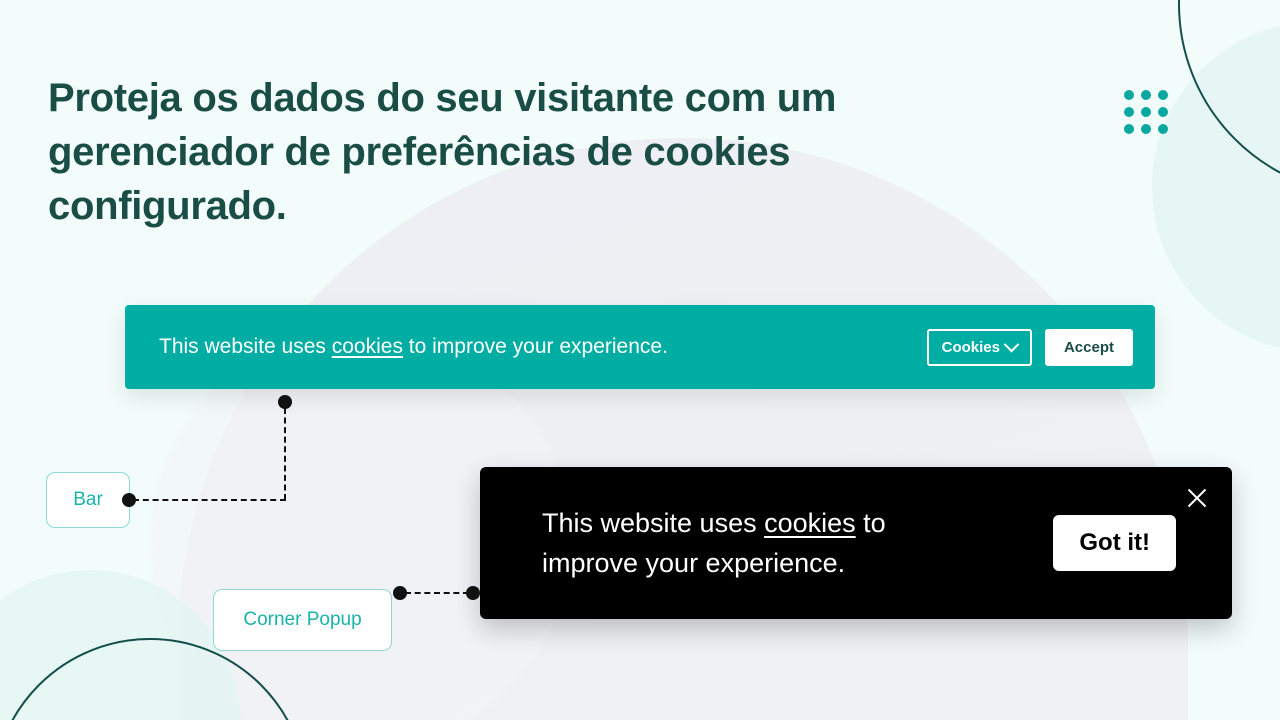 This screenshot has width=1280, height=720. Describe the element at coordinates (120, 645) in the screenshot. I see `mint-circle-bottom-left` at that location.